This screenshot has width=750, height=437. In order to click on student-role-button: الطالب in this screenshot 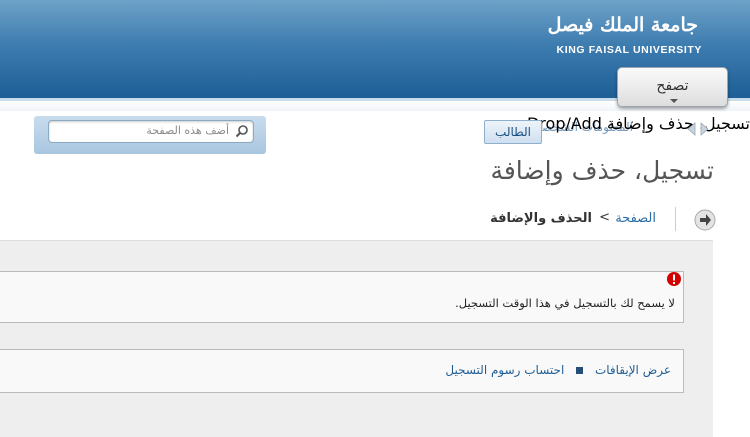, I will do `click(513, 132)`.